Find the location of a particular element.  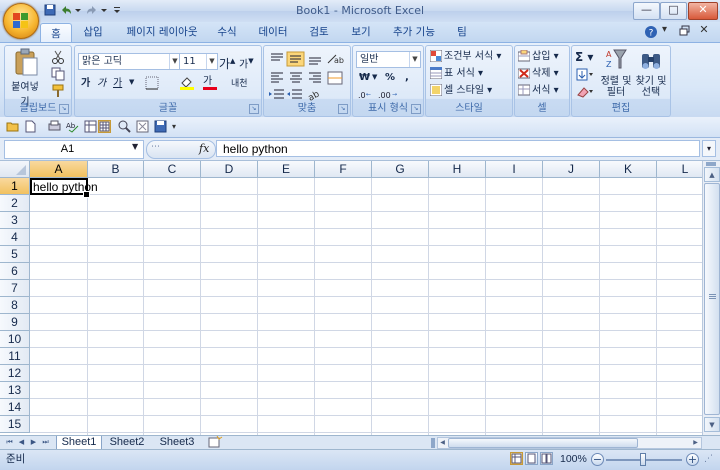

delete-cells-button: 삭제 ▾ is located at coordinates (542, 74).